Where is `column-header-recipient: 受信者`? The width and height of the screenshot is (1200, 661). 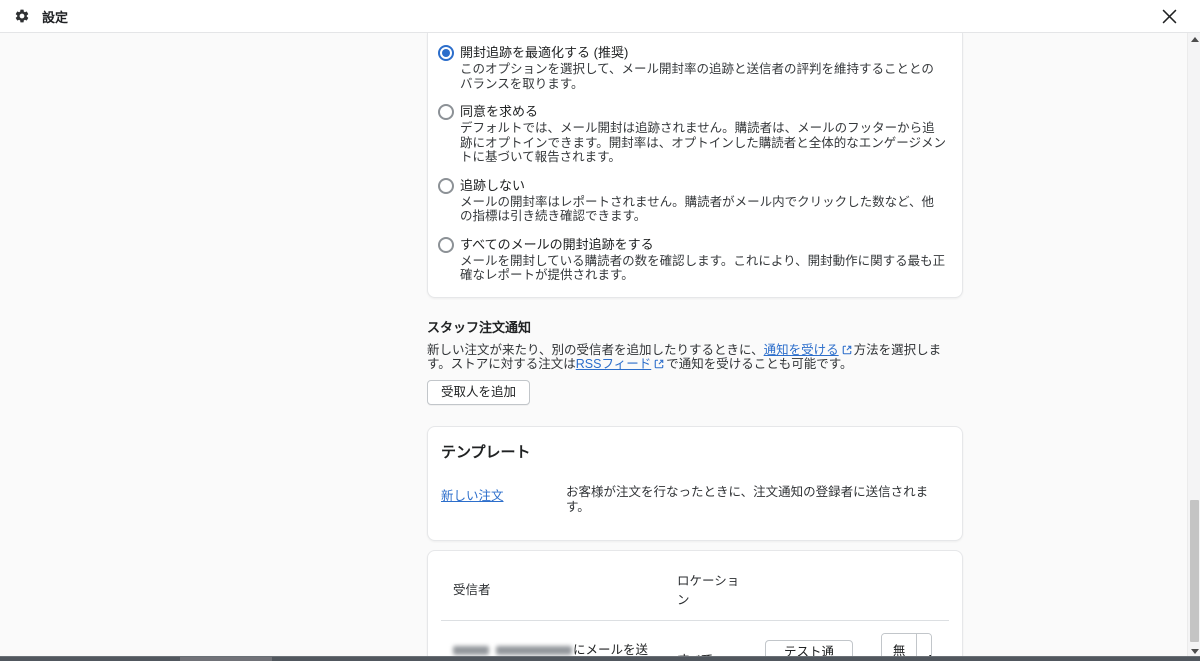
column-header-recipient: 受信者 is located at coordinates (553, 587).